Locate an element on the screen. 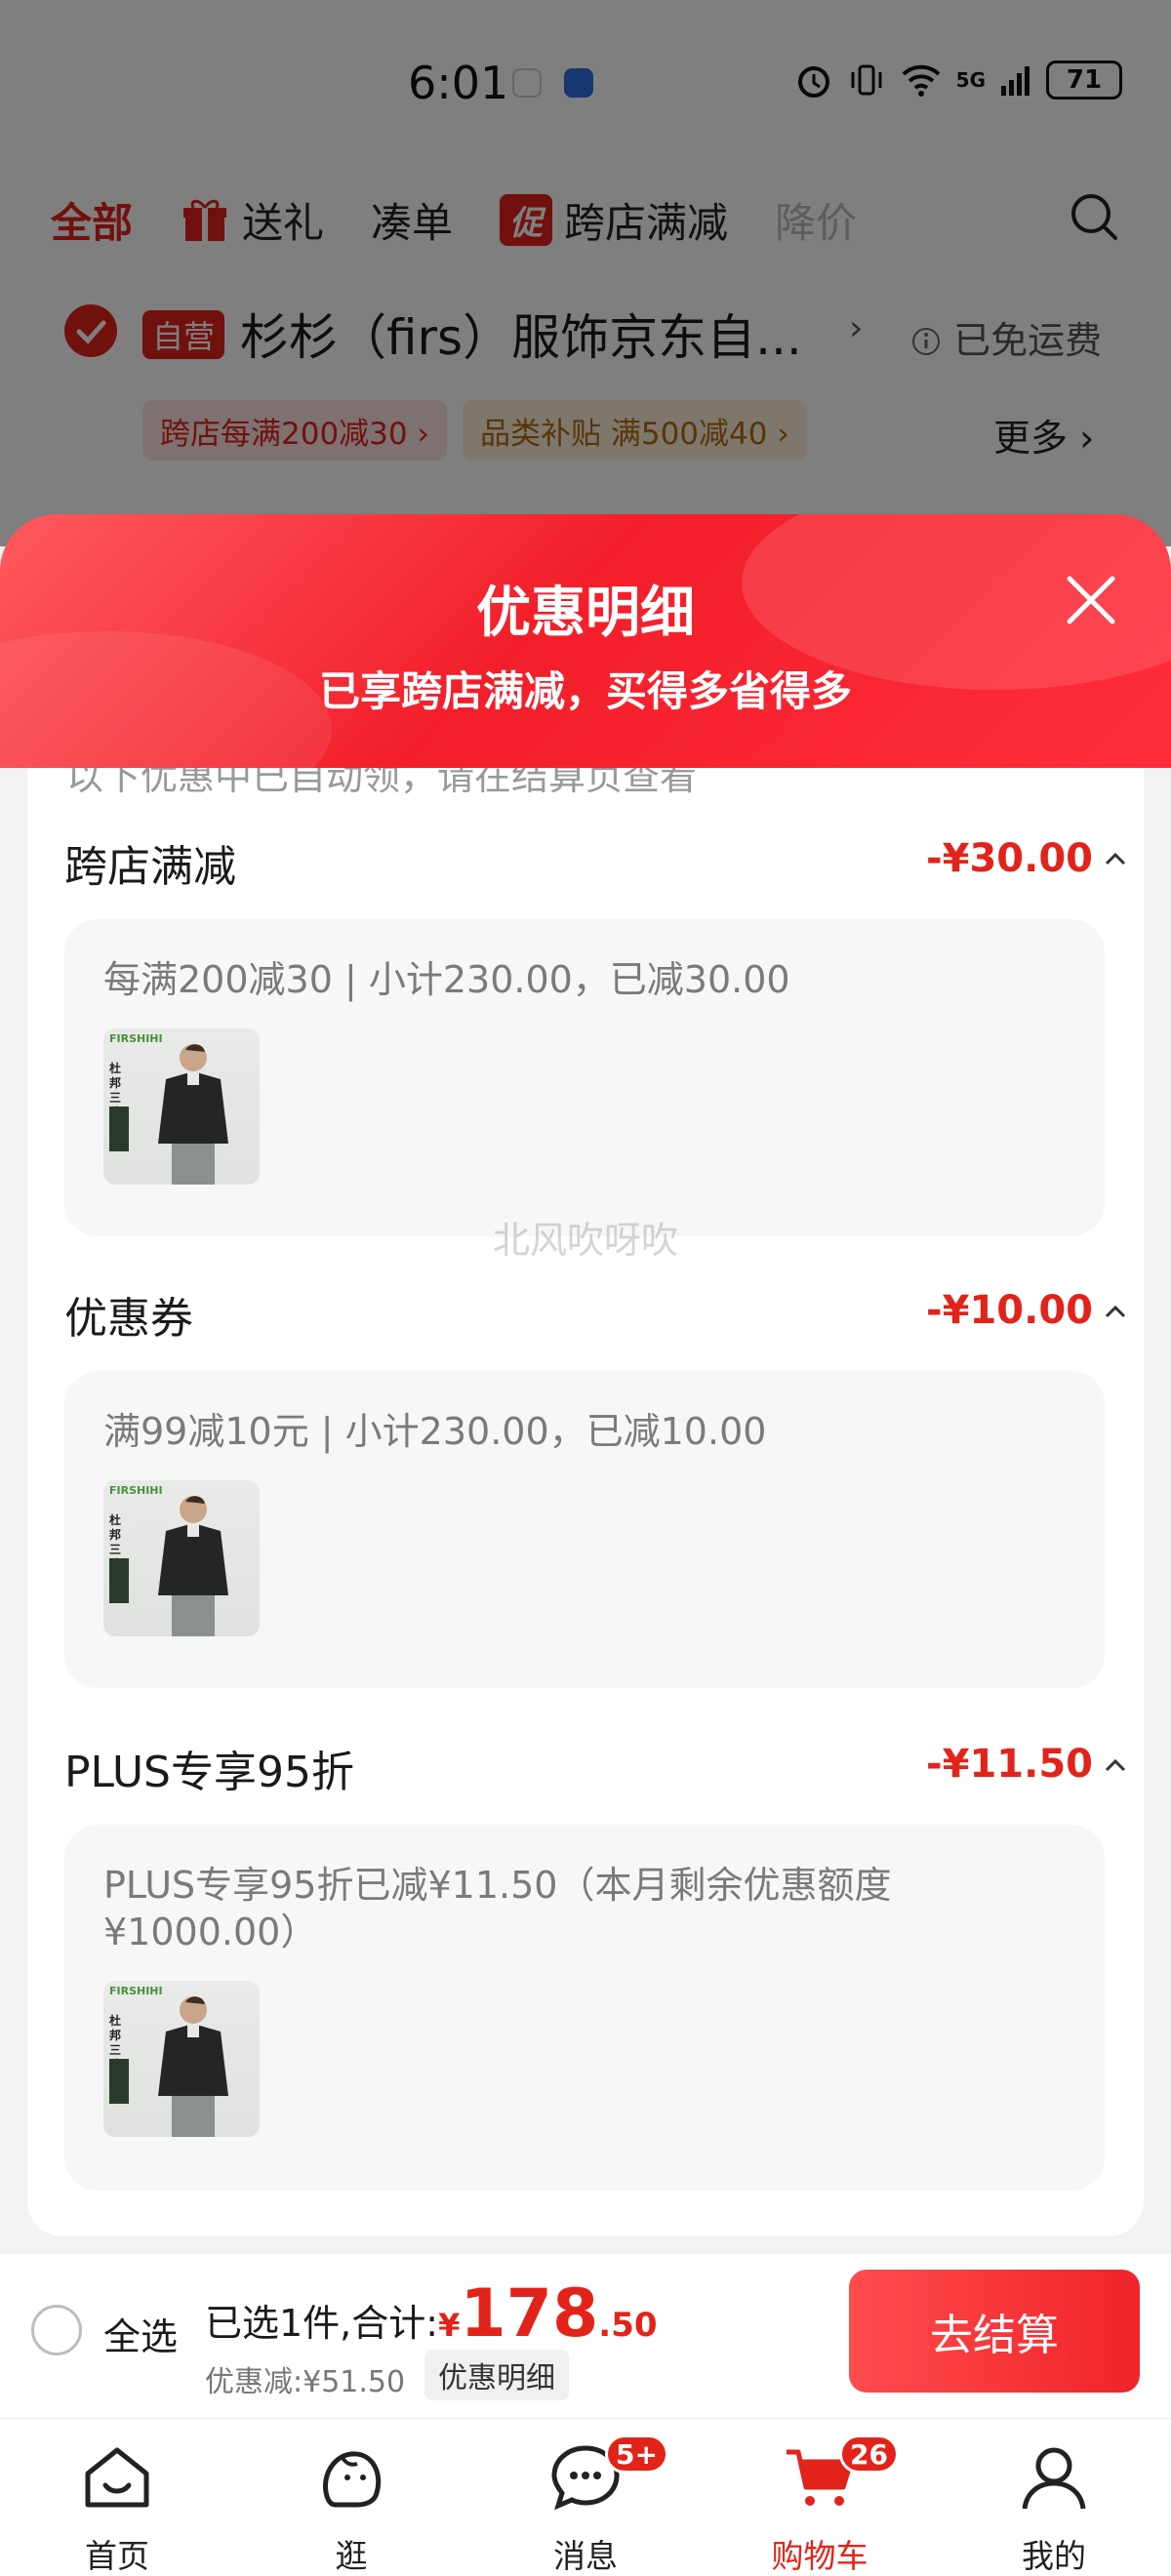 The width and height of the screenshot is (1171, 2576). nav-home-label: 首页 is located at coordinates (117, 2556).